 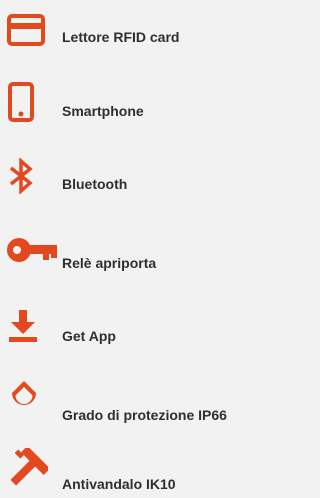 I want to click on key-icon, so click(x=33, y=251).